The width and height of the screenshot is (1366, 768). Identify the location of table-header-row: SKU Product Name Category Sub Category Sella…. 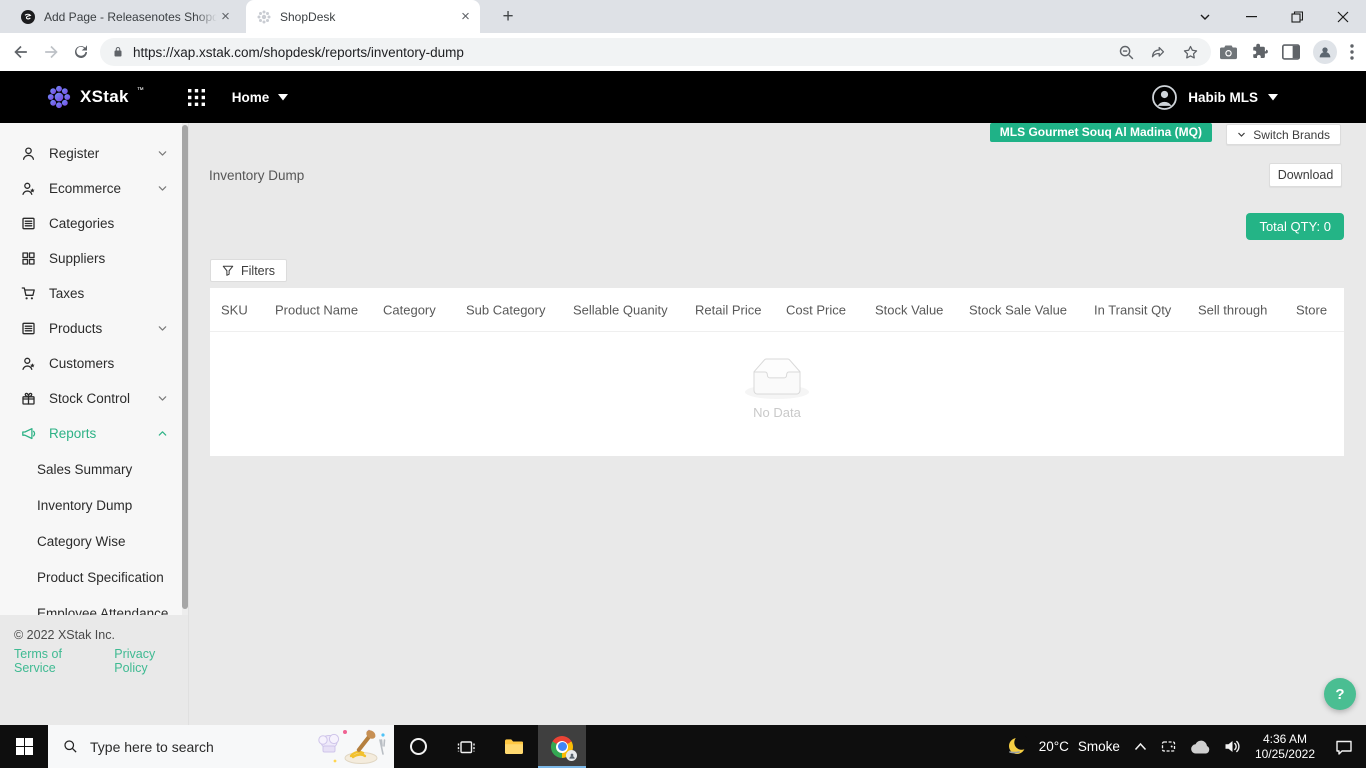
(777, 310).